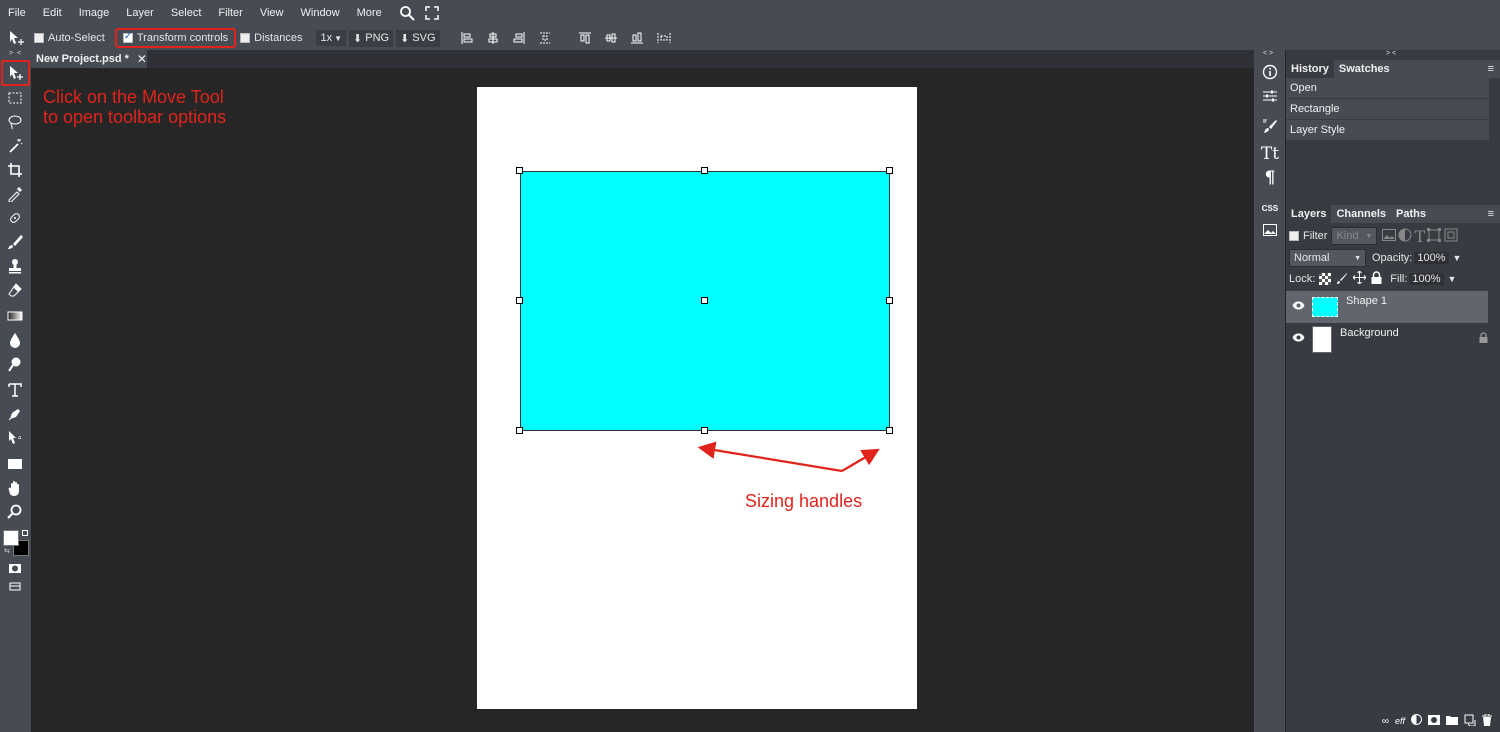 Image resolution: width=1500 pixels, height=732 pixels. I want to click on expand-panels-icon: < >, so click(1268, 53).